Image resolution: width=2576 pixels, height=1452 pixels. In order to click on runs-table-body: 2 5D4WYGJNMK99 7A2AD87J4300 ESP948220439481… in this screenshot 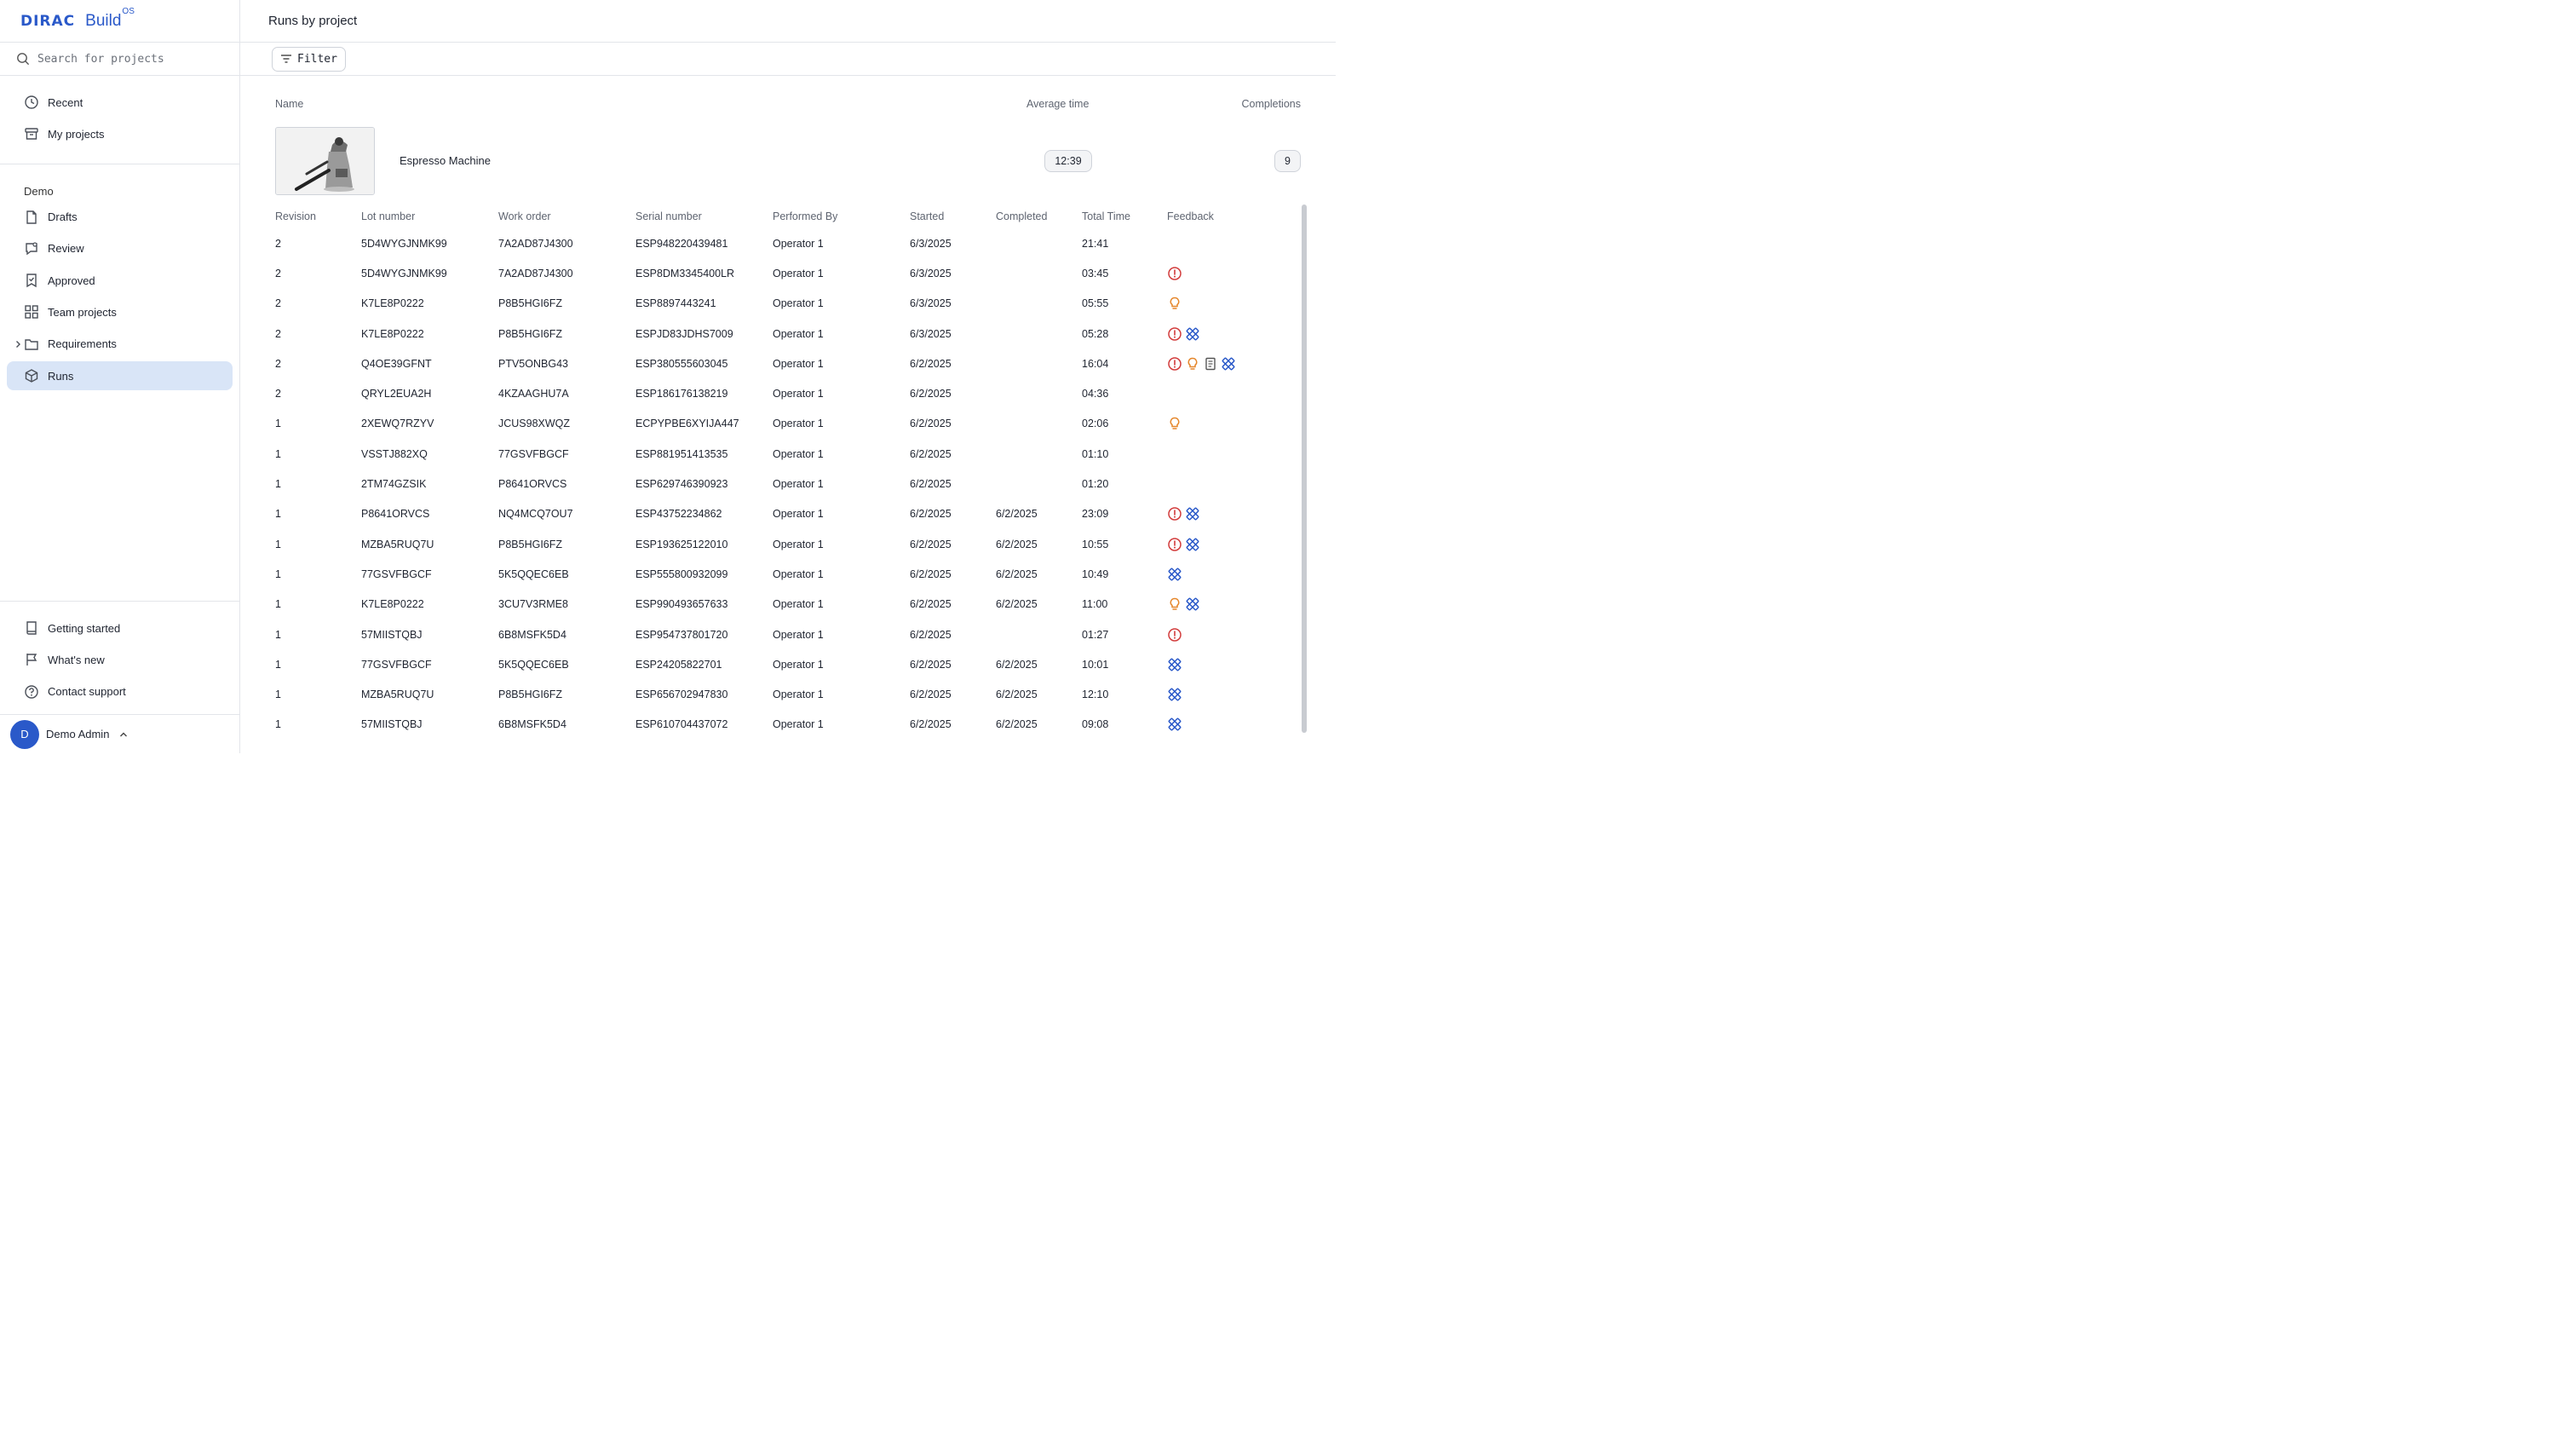, I will do `click(786, 484)`.